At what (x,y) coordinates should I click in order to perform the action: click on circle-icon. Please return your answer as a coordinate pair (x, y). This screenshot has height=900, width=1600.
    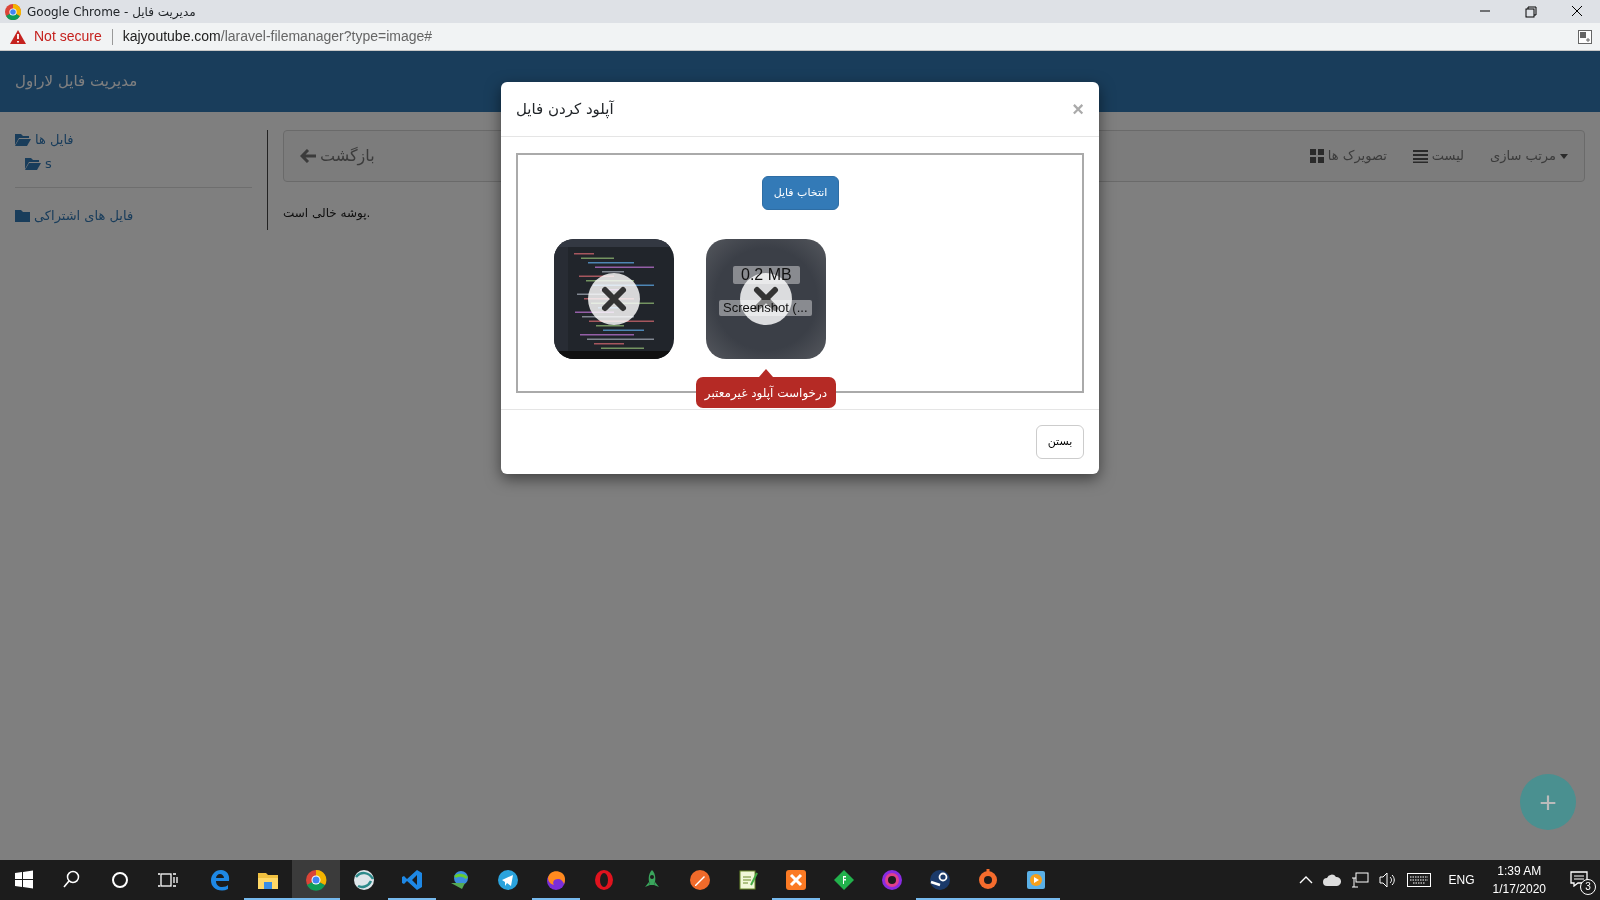
    Looking at the image, I should click on (120, 880).